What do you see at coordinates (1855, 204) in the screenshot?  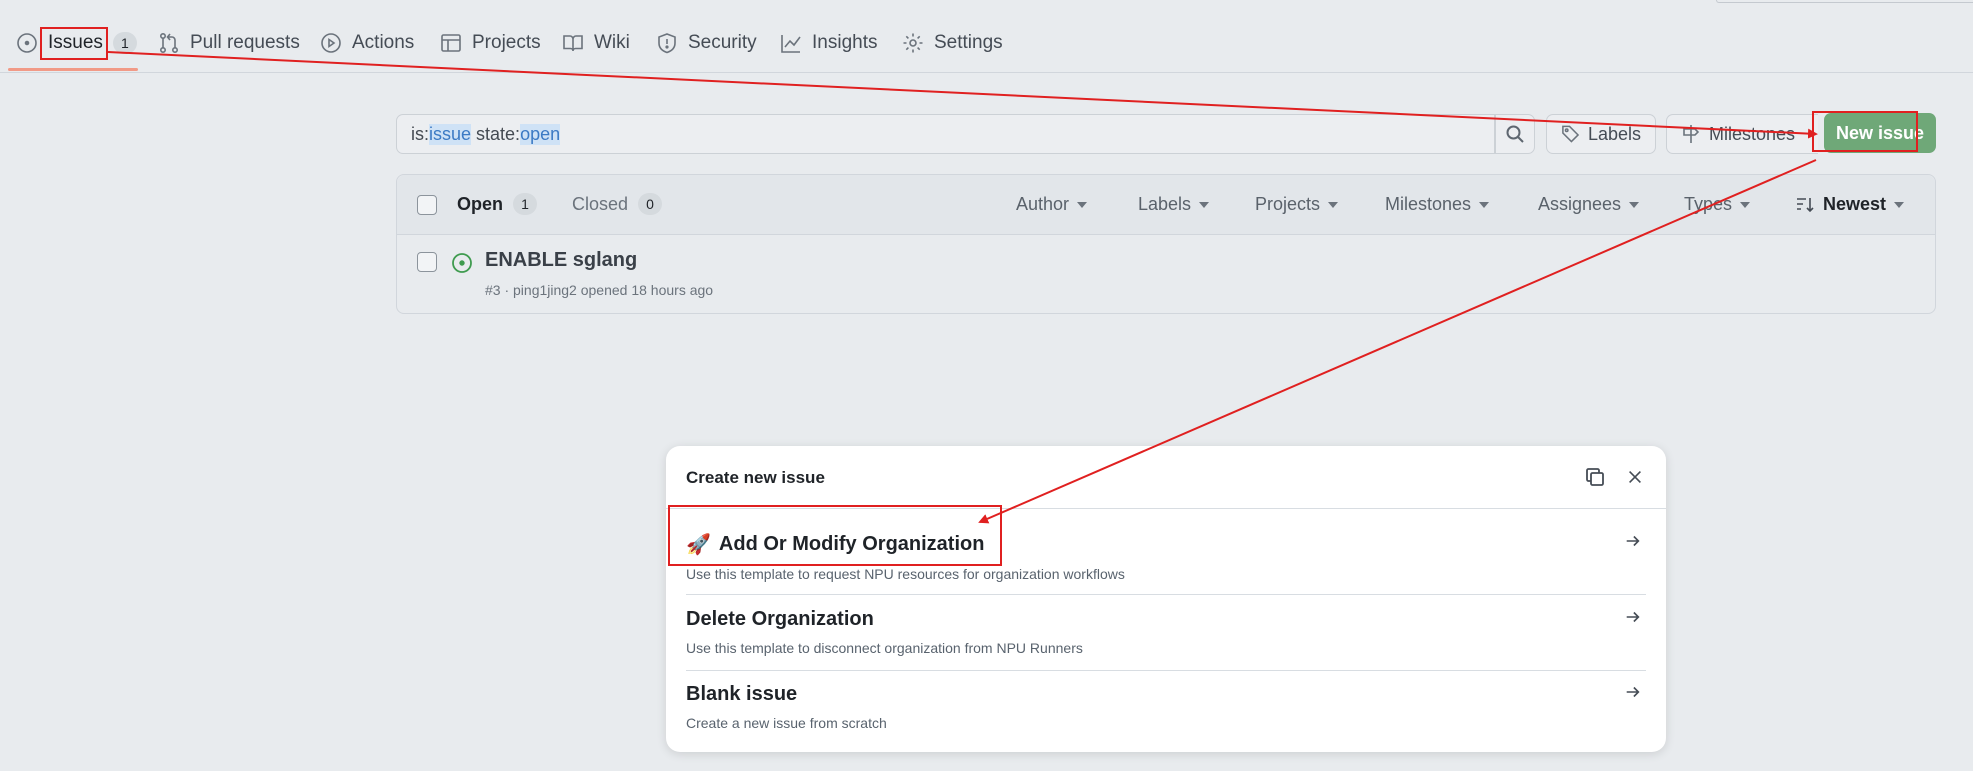 I see `sort-dropdown-label: Newest` at bounding box center [1855, 204].